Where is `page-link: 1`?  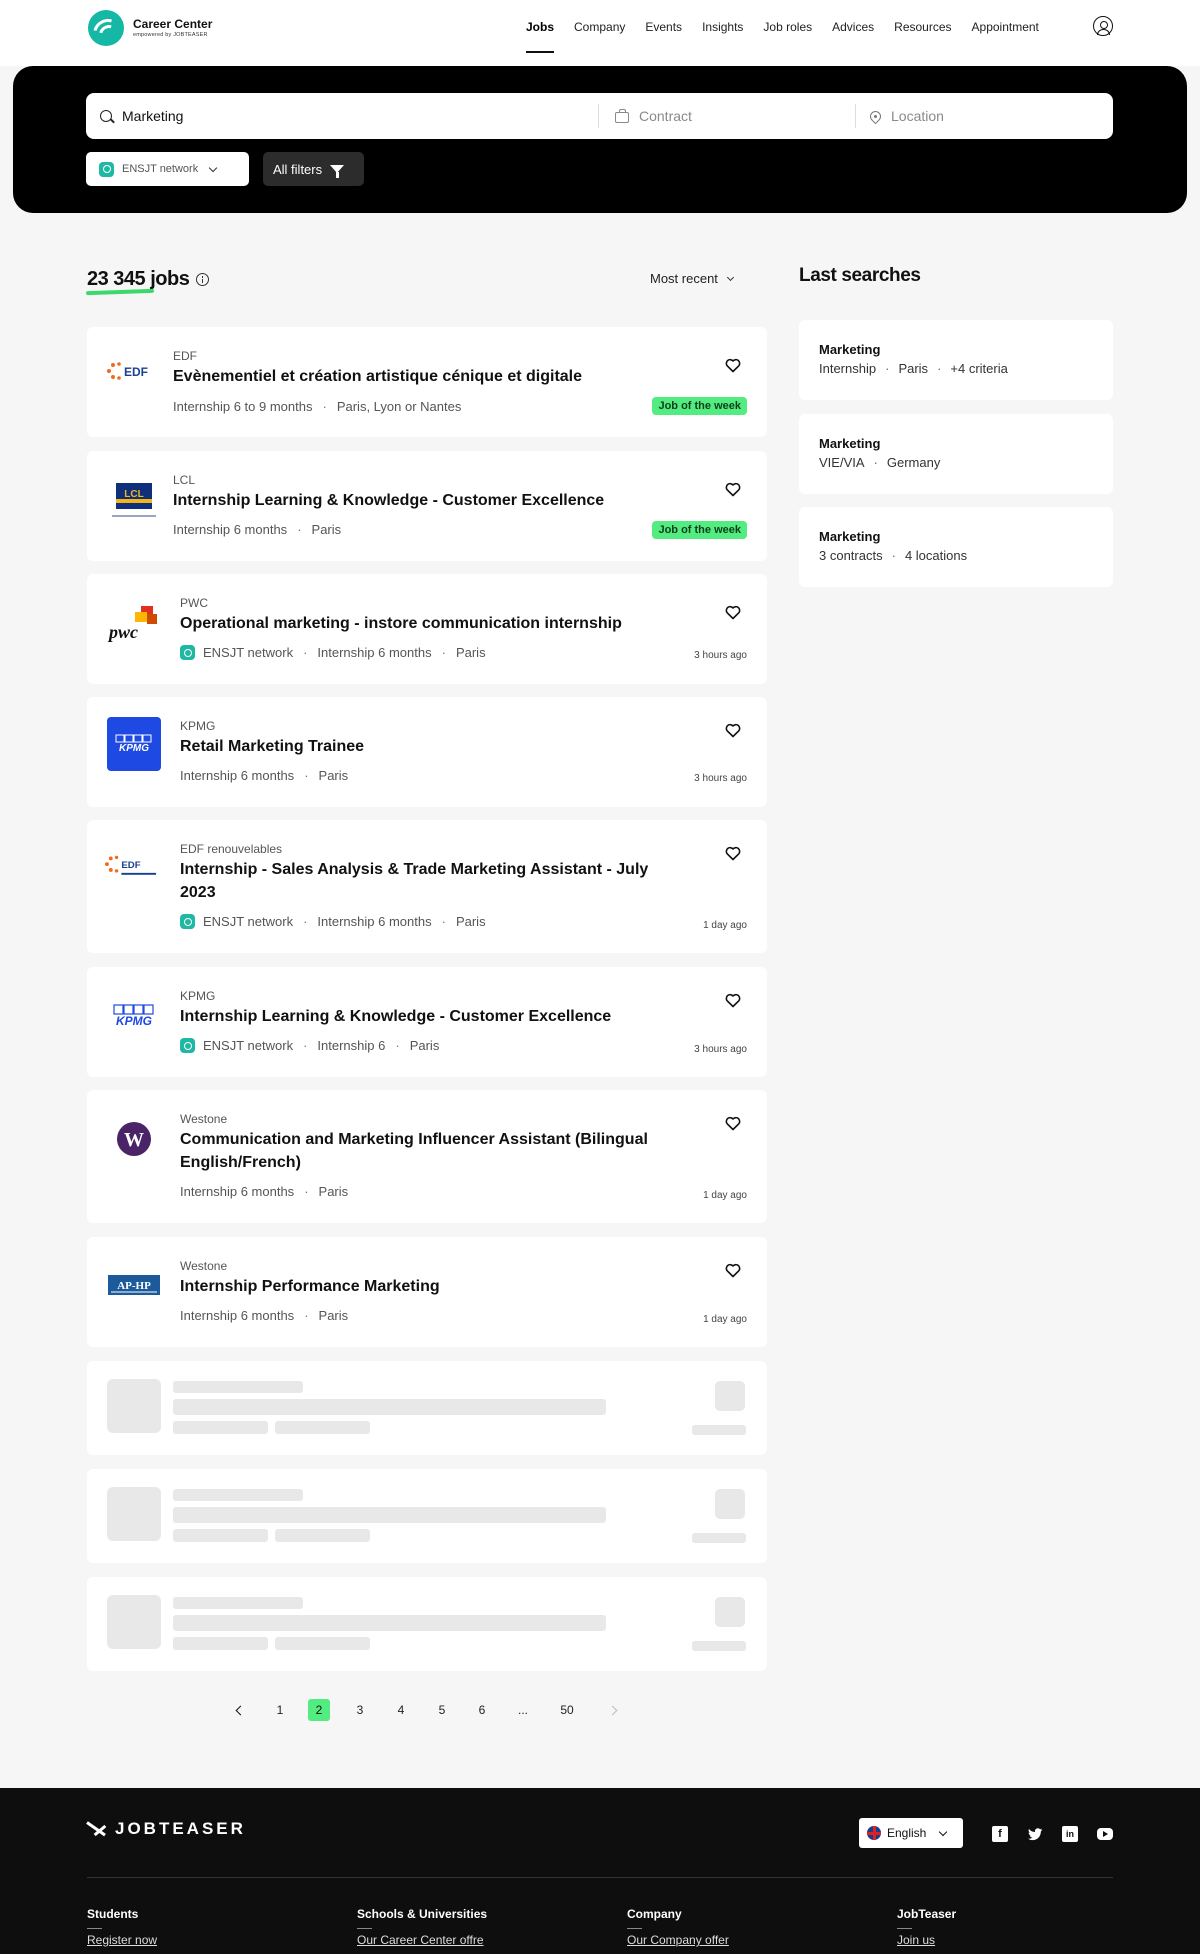
page-link: 1 is located at coordinates (280, 1710).